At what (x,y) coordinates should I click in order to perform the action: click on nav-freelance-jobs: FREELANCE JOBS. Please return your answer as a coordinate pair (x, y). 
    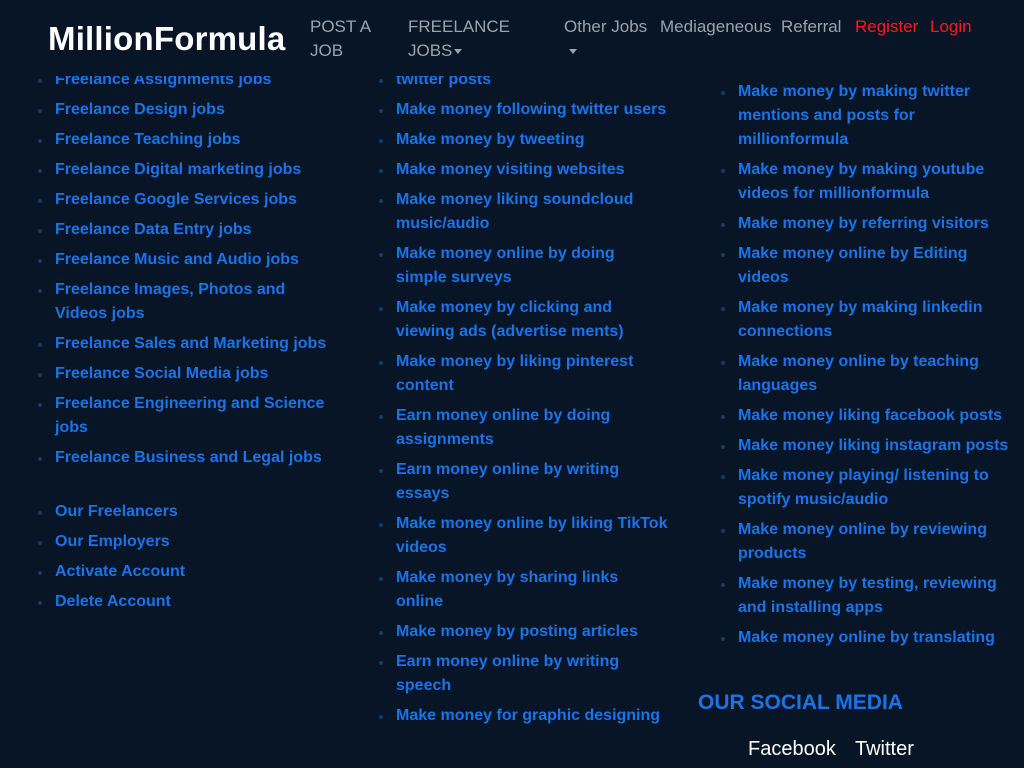
    Looking at the image, I should click on (459, 39).